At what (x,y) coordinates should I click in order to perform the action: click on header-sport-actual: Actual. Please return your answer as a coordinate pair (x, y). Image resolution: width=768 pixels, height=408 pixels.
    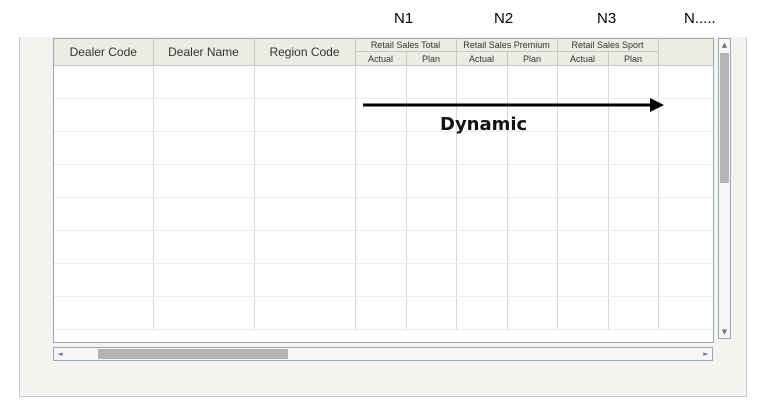
    Looking at the image, I should click on (583, 58).